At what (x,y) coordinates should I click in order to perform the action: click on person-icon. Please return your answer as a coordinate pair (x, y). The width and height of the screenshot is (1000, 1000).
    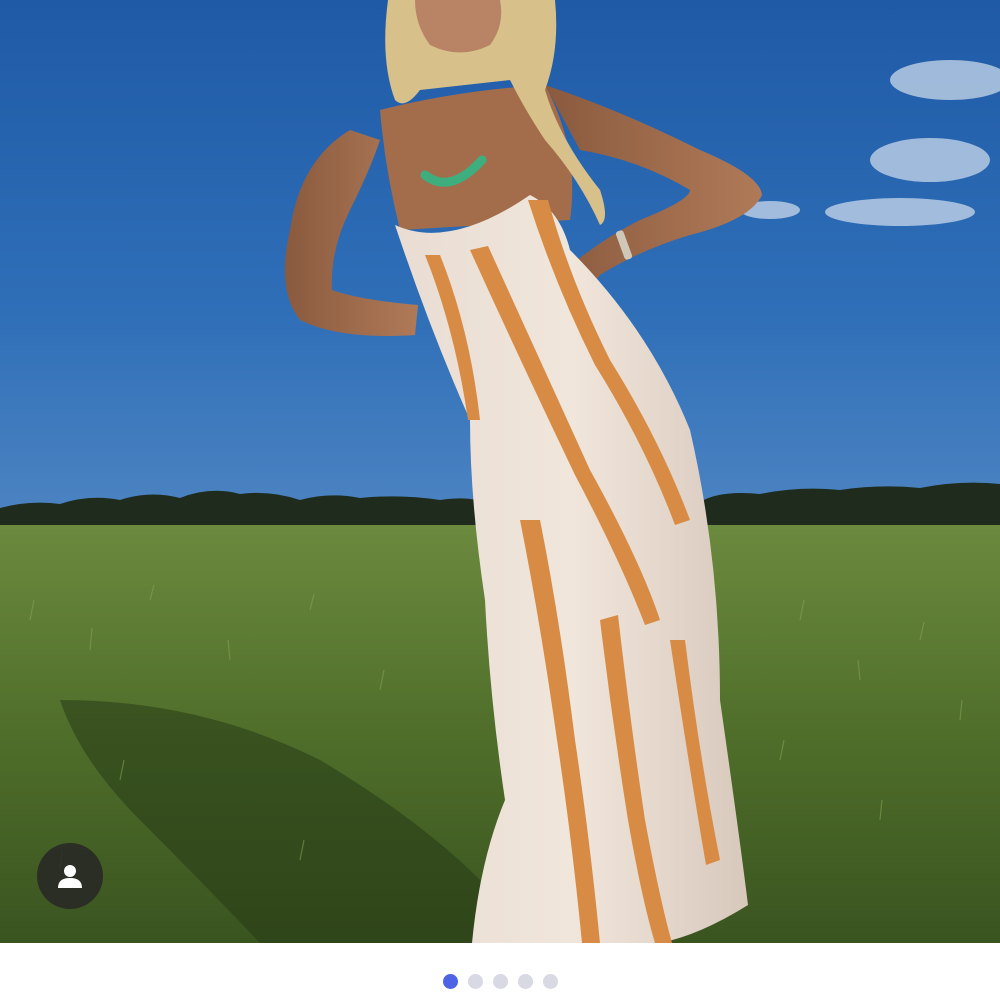
    Looking at the image, I should click on (70, 876).